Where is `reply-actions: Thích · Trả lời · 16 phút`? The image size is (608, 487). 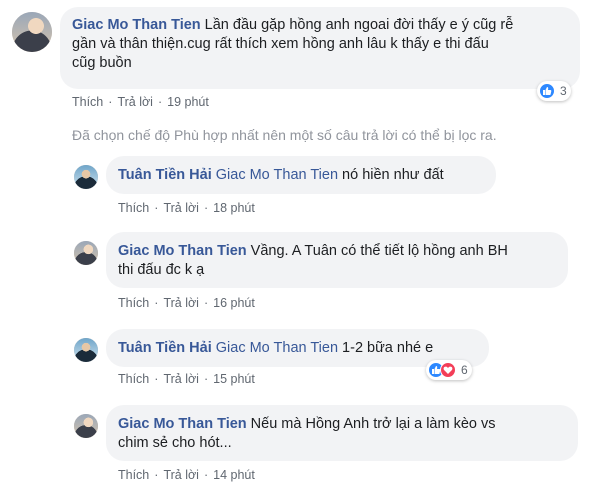 reply-actions: Thích · Trả lời · 16 phút is located at coordinates (186, 303).